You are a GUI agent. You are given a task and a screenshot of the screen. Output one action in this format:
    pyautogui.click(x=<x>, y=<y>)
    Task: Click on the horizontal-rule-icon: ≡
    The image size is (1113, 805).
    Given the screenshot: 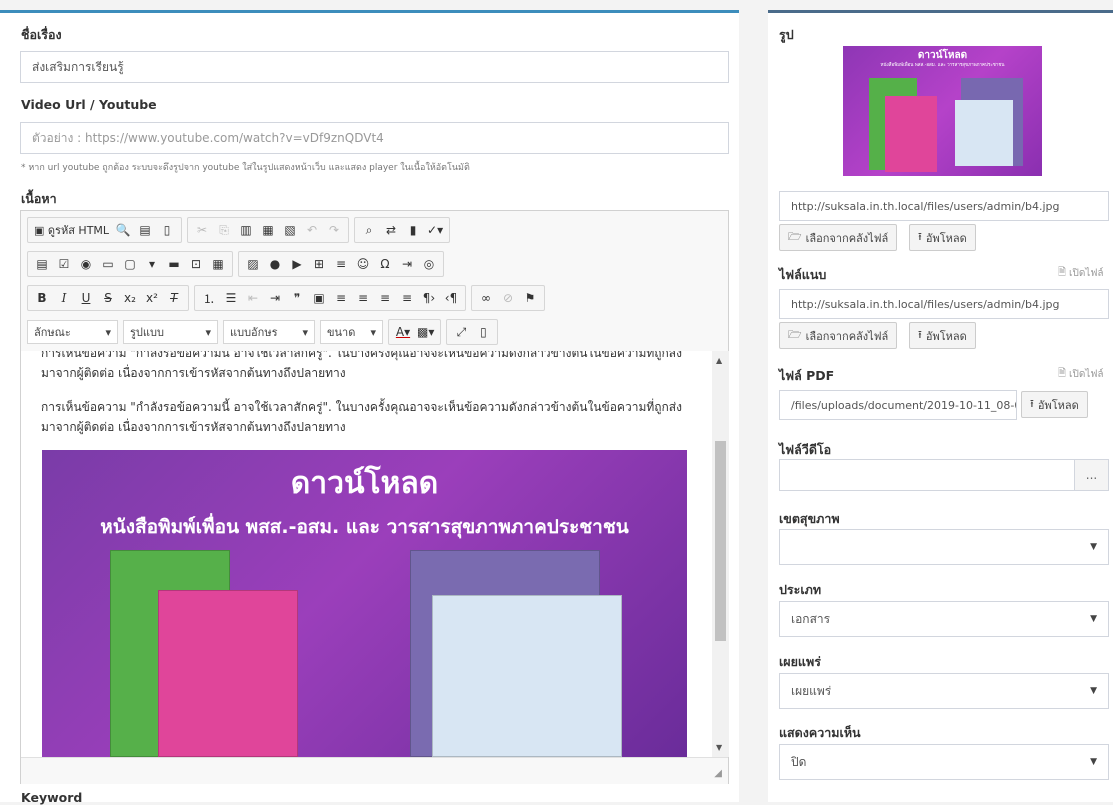 What is the action you would take?
    pyautogui.click(x=341, y=264)
    